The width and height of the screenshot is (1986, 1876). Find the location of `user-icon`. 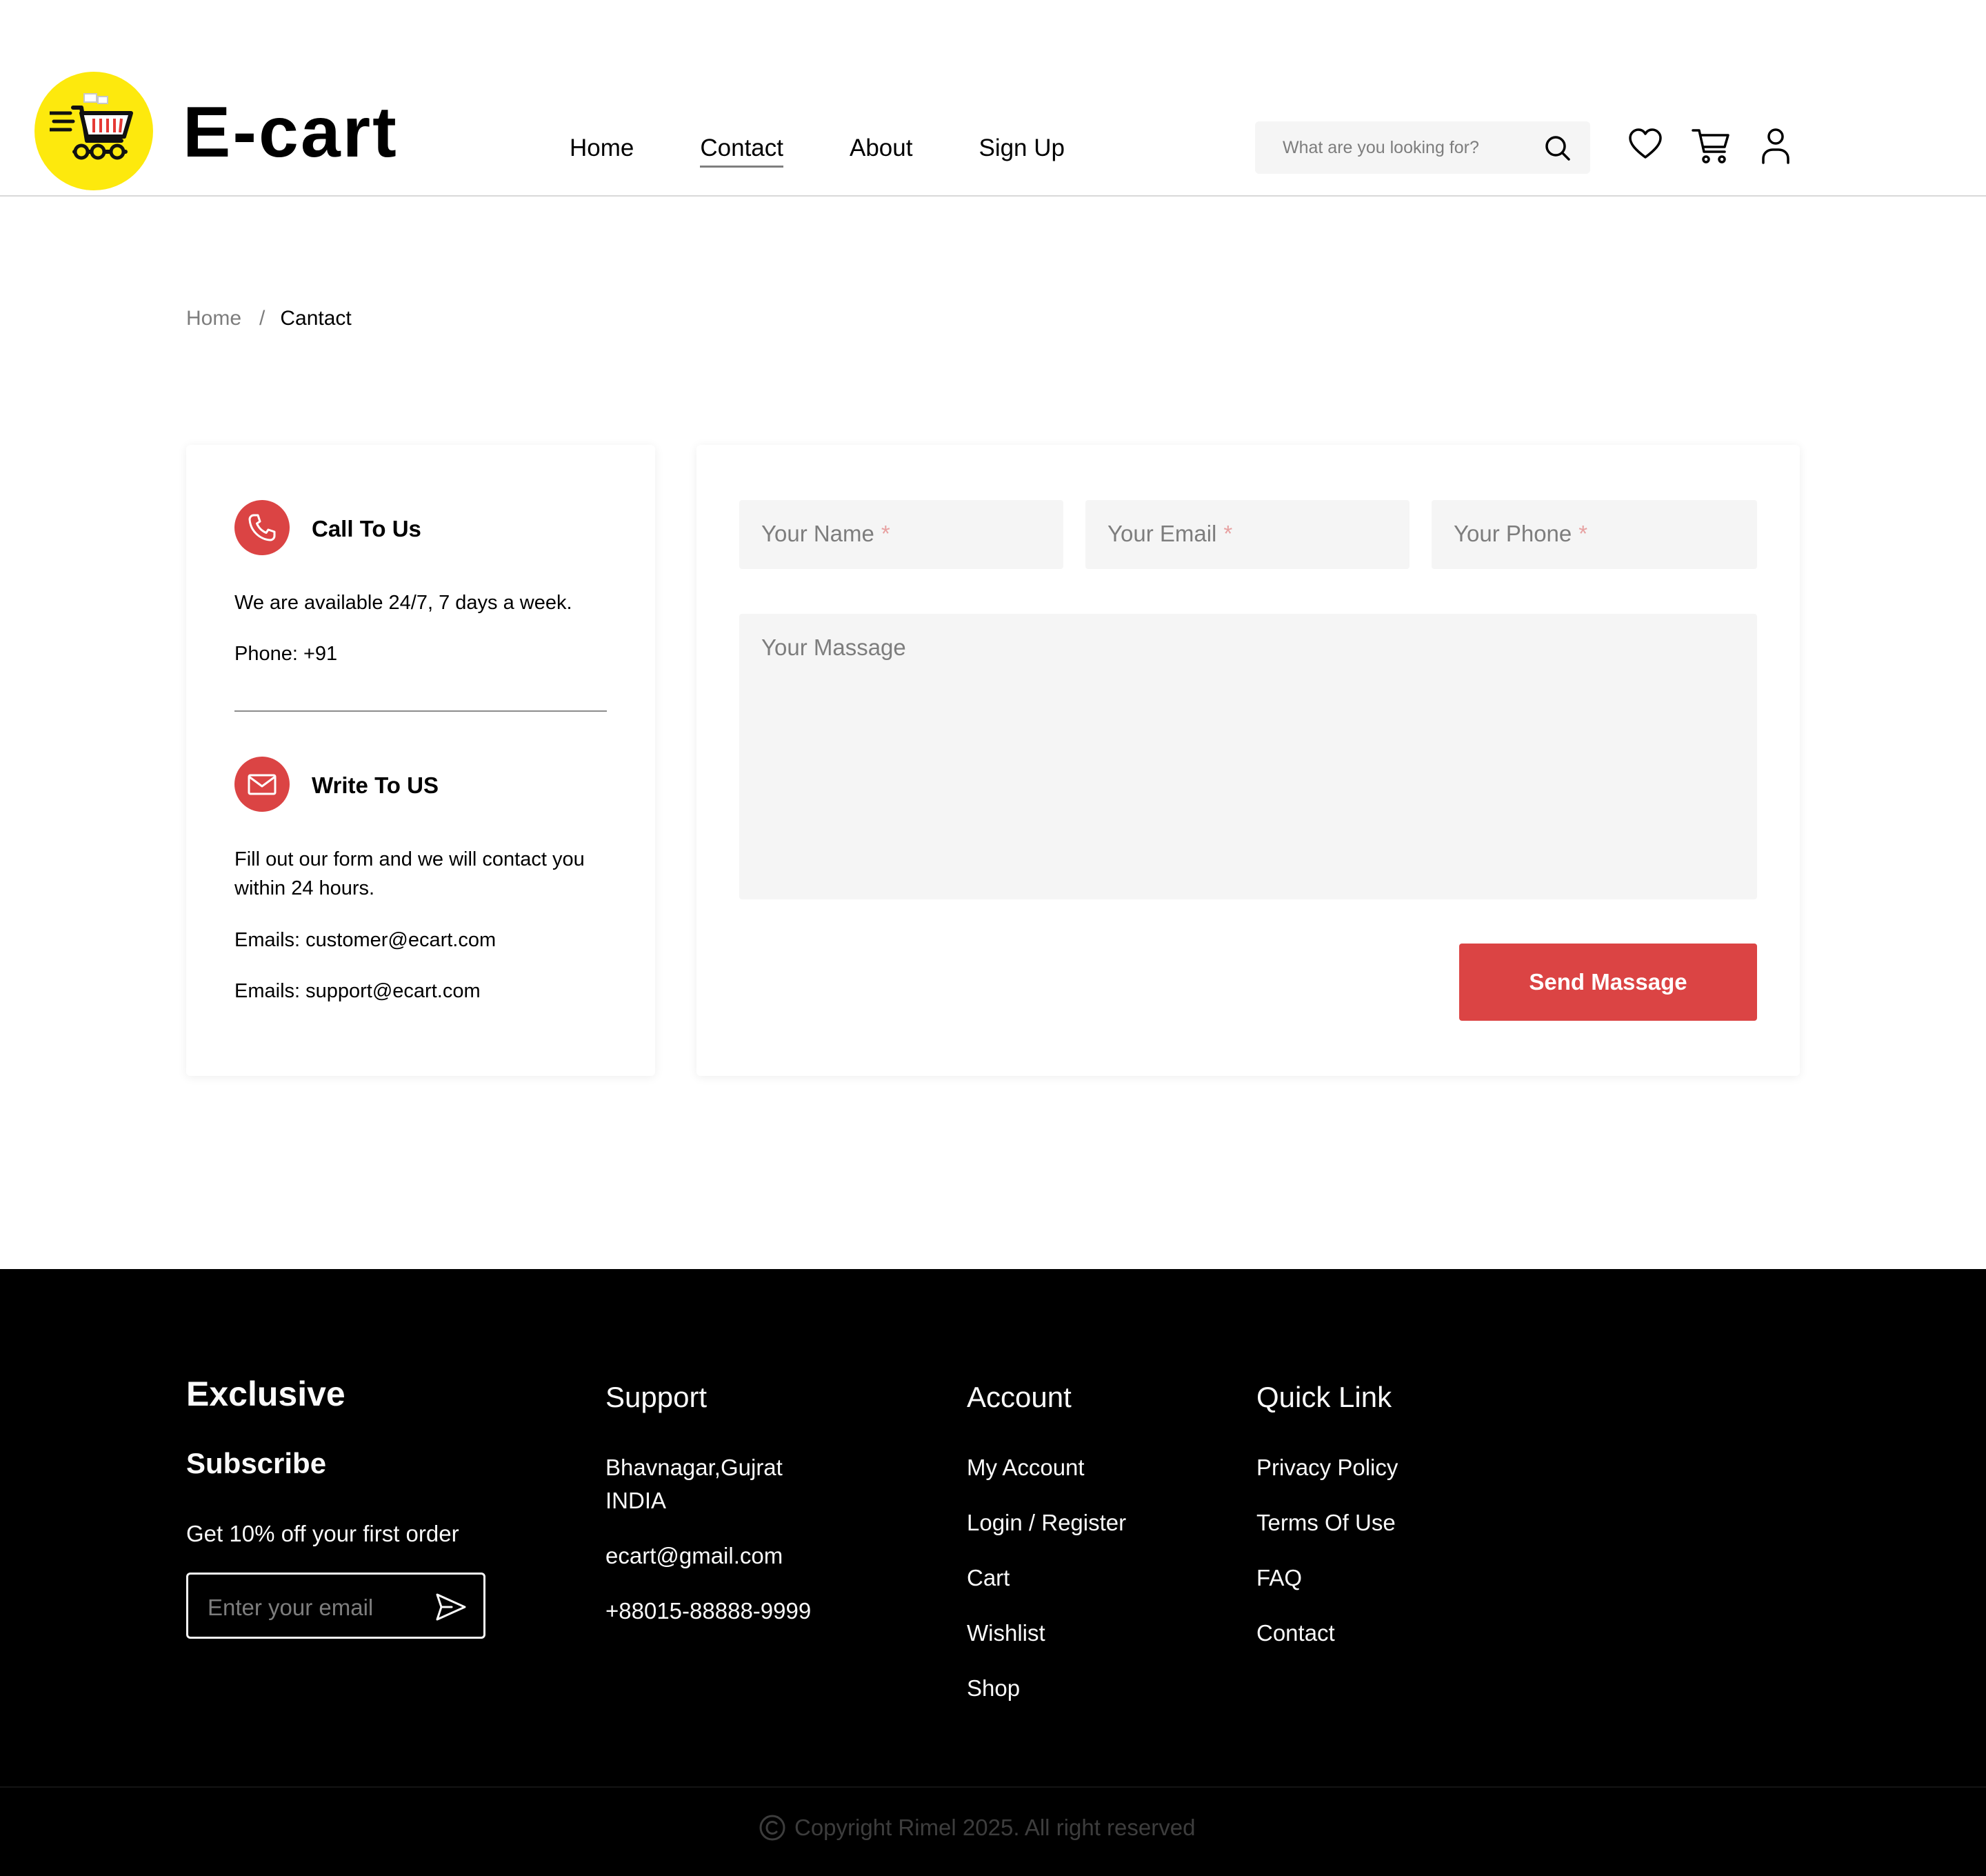

user-icon is located at coordinates (1776, 146).